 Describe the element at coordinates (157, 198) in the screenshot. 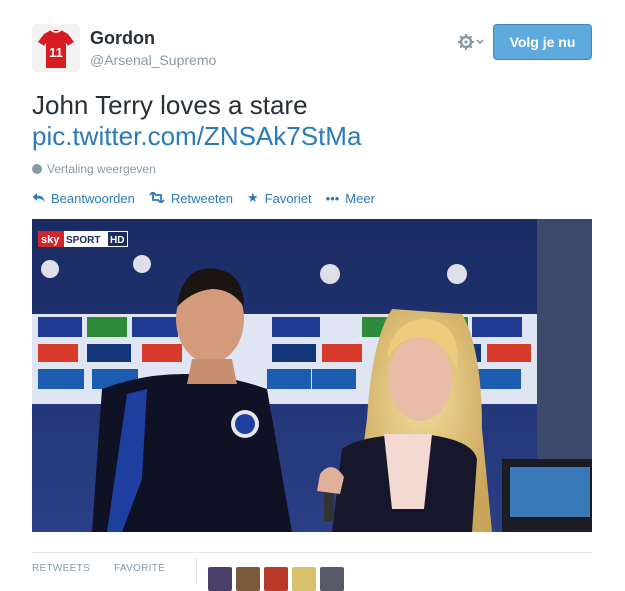

I see `retweet-icon` at that location.